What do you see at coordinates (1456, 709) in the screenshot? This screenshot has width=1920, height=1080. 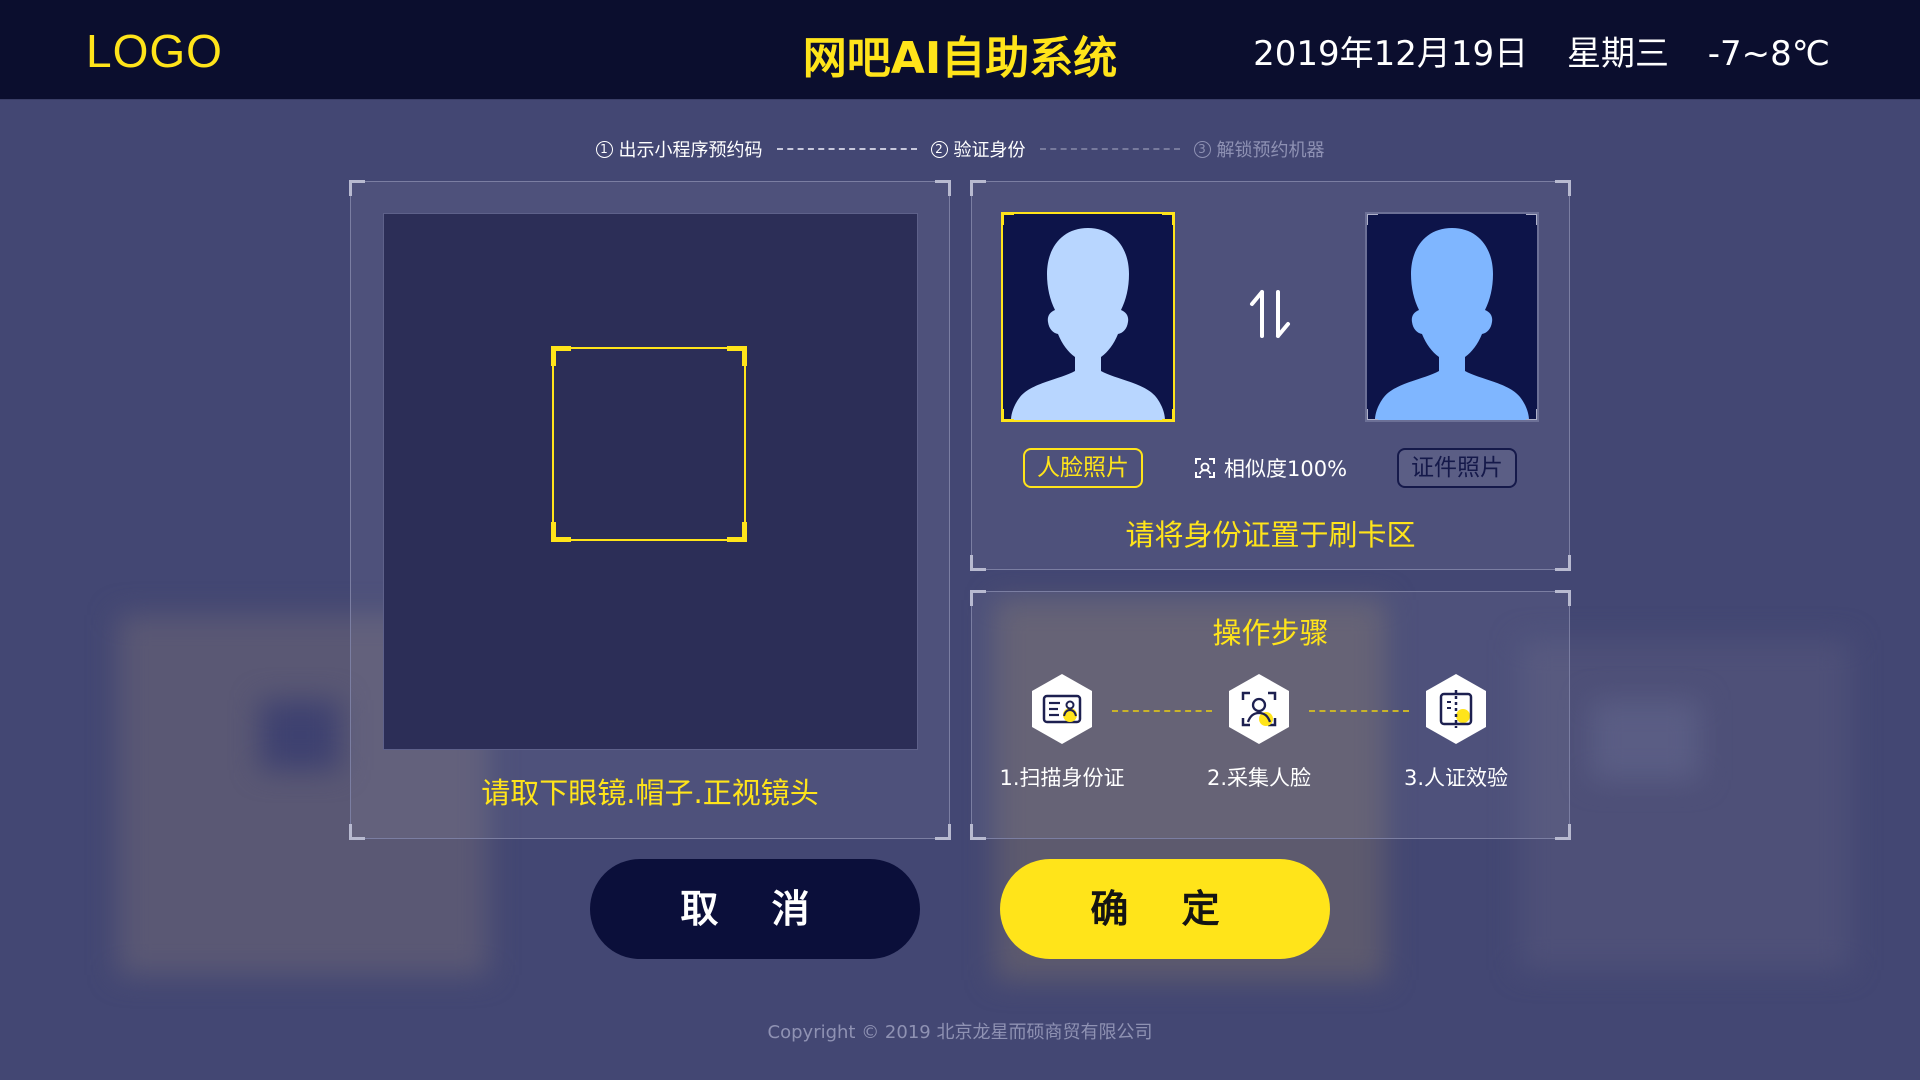 I see `verify-icon` at bounding box center [1456, 709].